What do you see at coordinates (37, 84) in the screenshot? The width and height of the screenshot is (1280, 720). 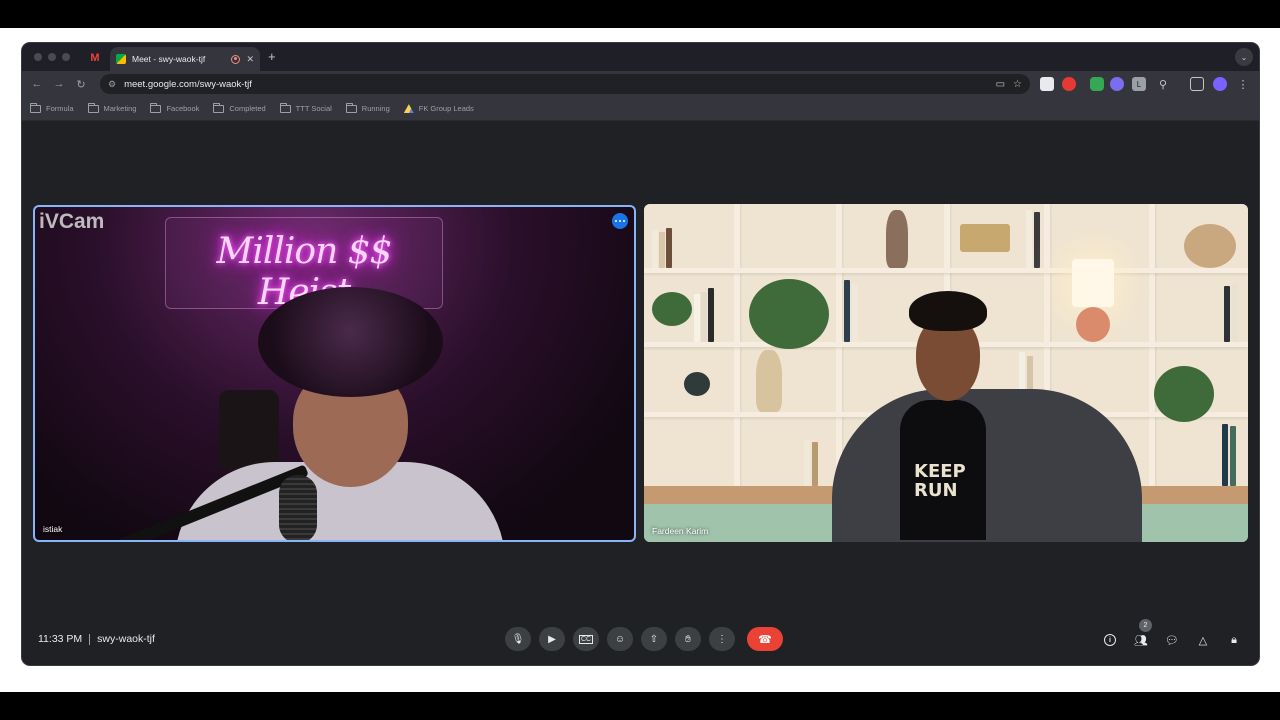 I see `back-icon: ←` at bounding box center [37, 84].